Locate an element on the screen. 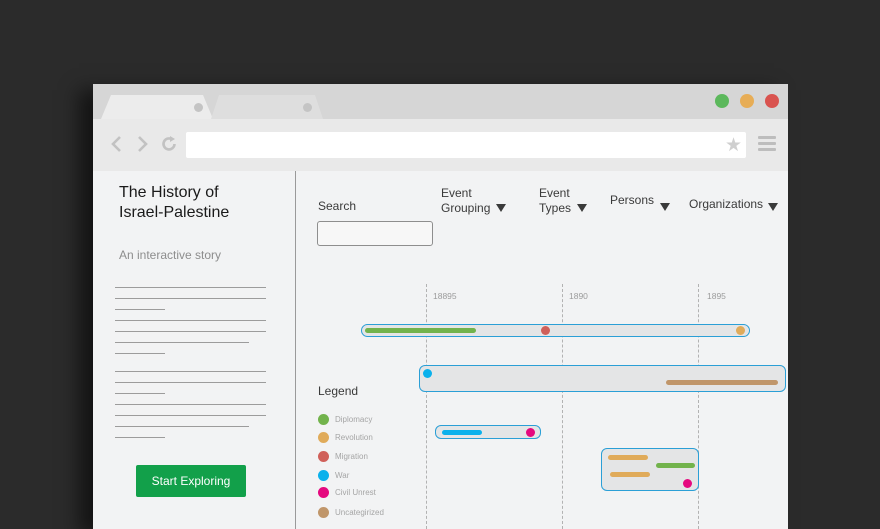  event-types-label: Event Types is located at coordinates (555, 200).